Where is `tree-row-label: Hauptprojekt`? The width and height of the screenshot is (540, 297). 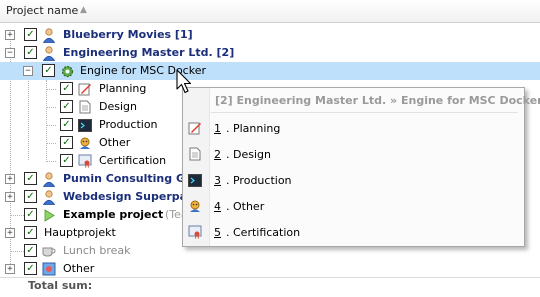
tree-row-label: Hauptprojekt is located at coordinates (80, 232).